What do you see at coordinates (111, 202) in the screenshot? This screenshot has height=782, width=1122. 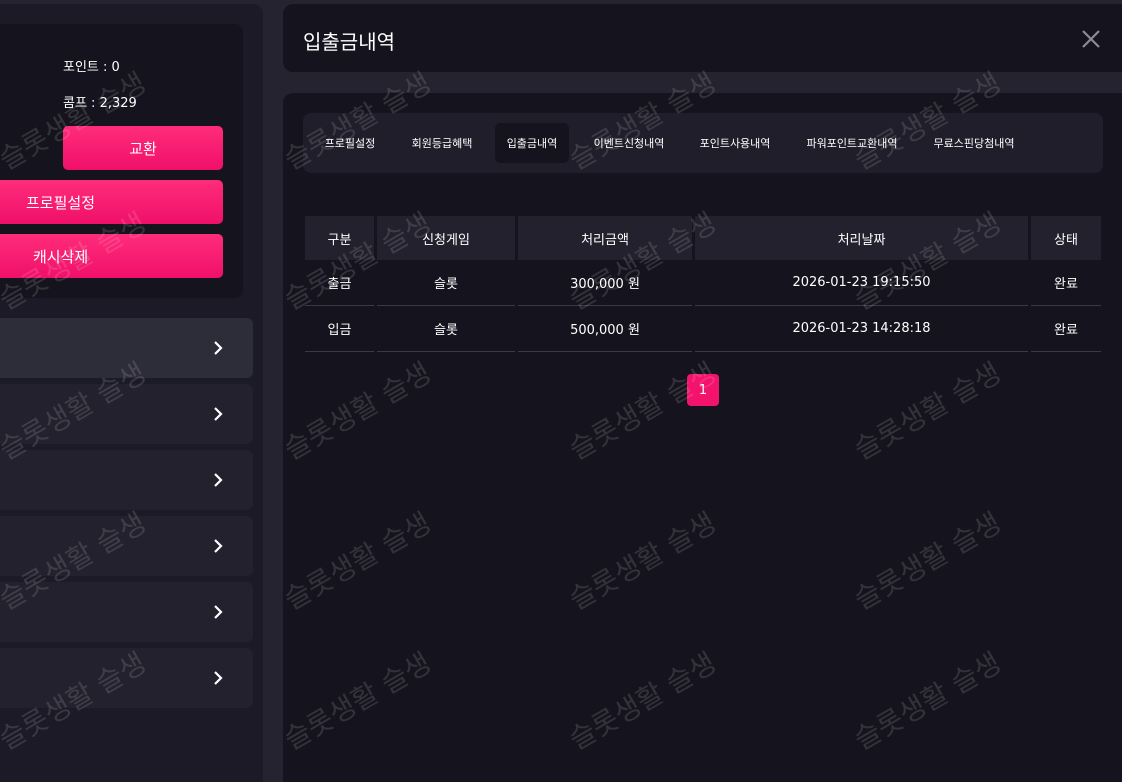 I see `profile-settings-button: 프로필설정` at bounding box center [111, 202].